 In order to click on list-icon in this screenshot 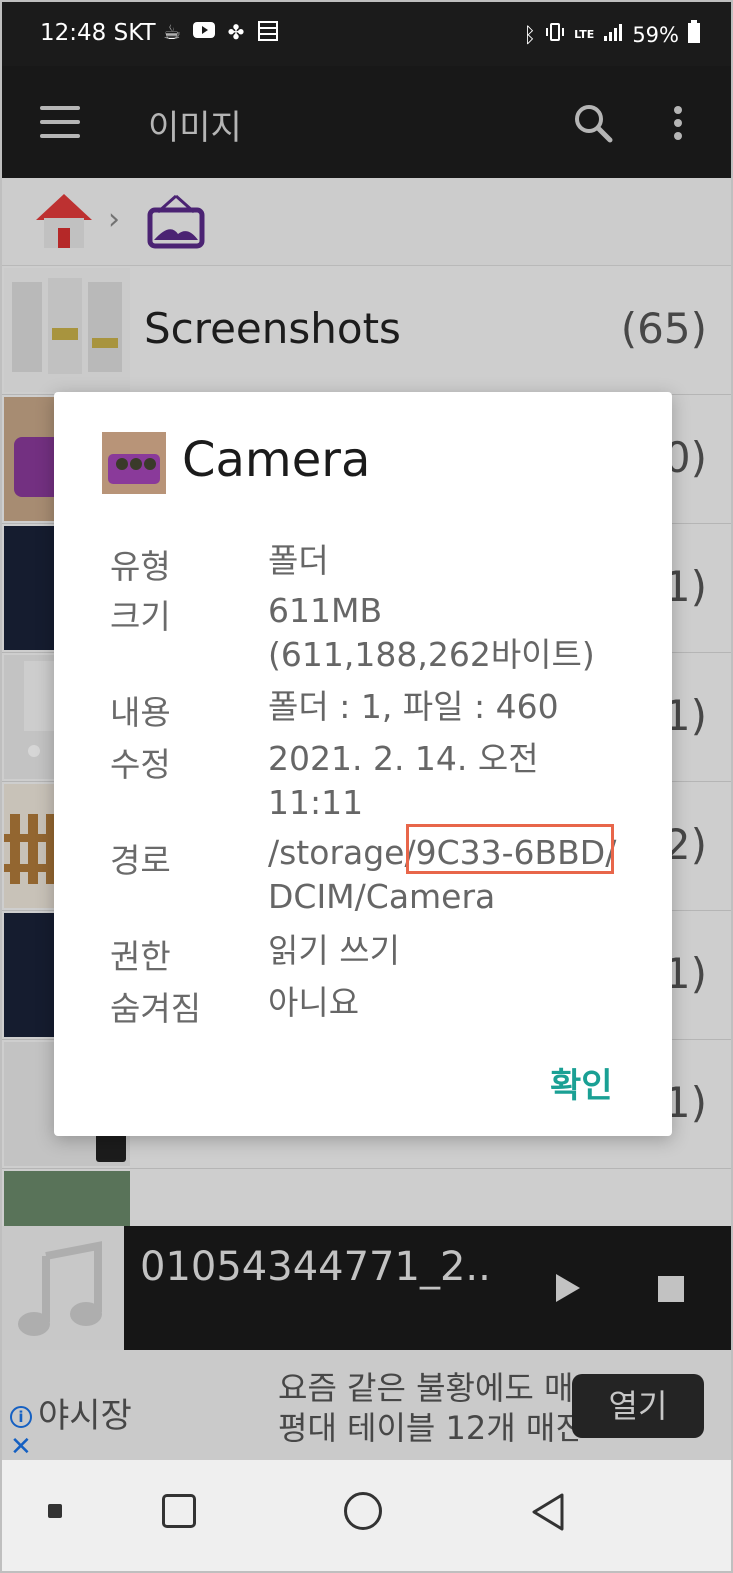, I will do `click(268, 32)`.